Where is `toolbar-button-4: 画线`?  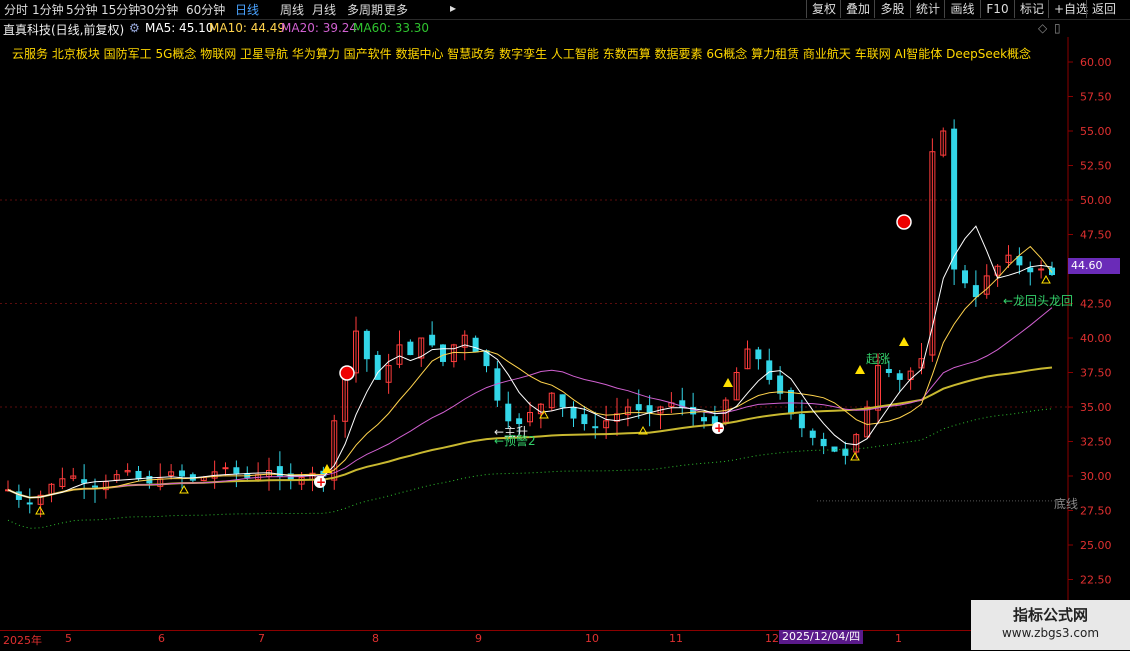 toolbar-button-4: 画线 is located at coordinates (962, 9).